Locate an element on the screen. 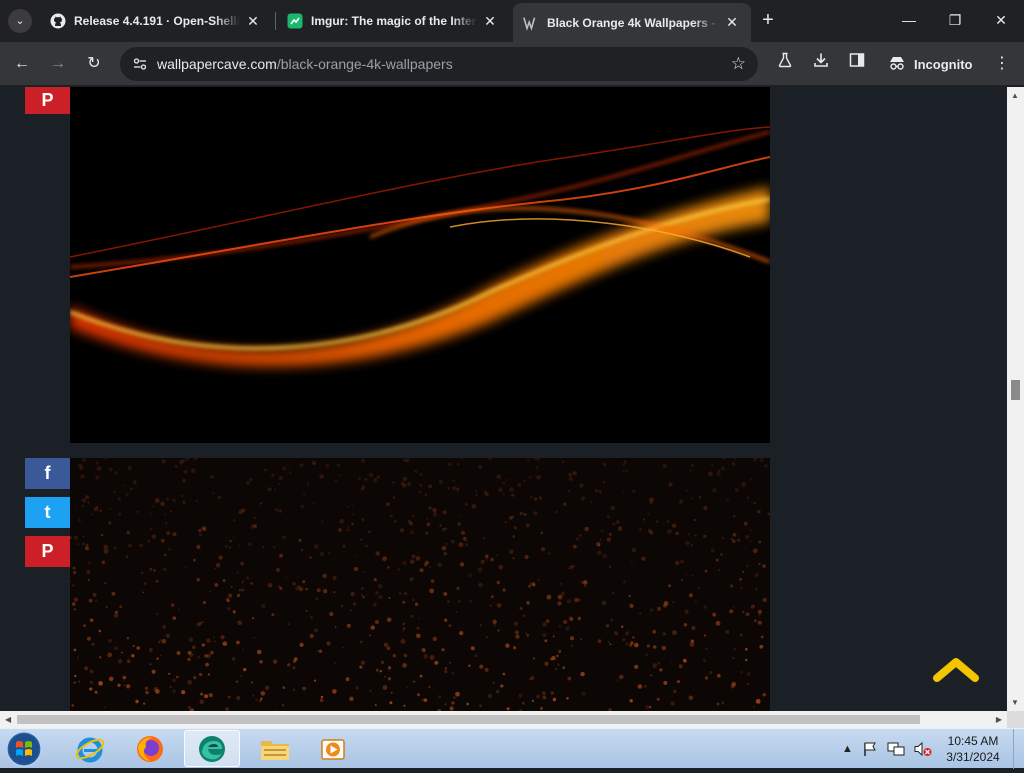 The width and height of the screenshot is (1024, 773). media-player-icon is located at coordinates (333, 749).